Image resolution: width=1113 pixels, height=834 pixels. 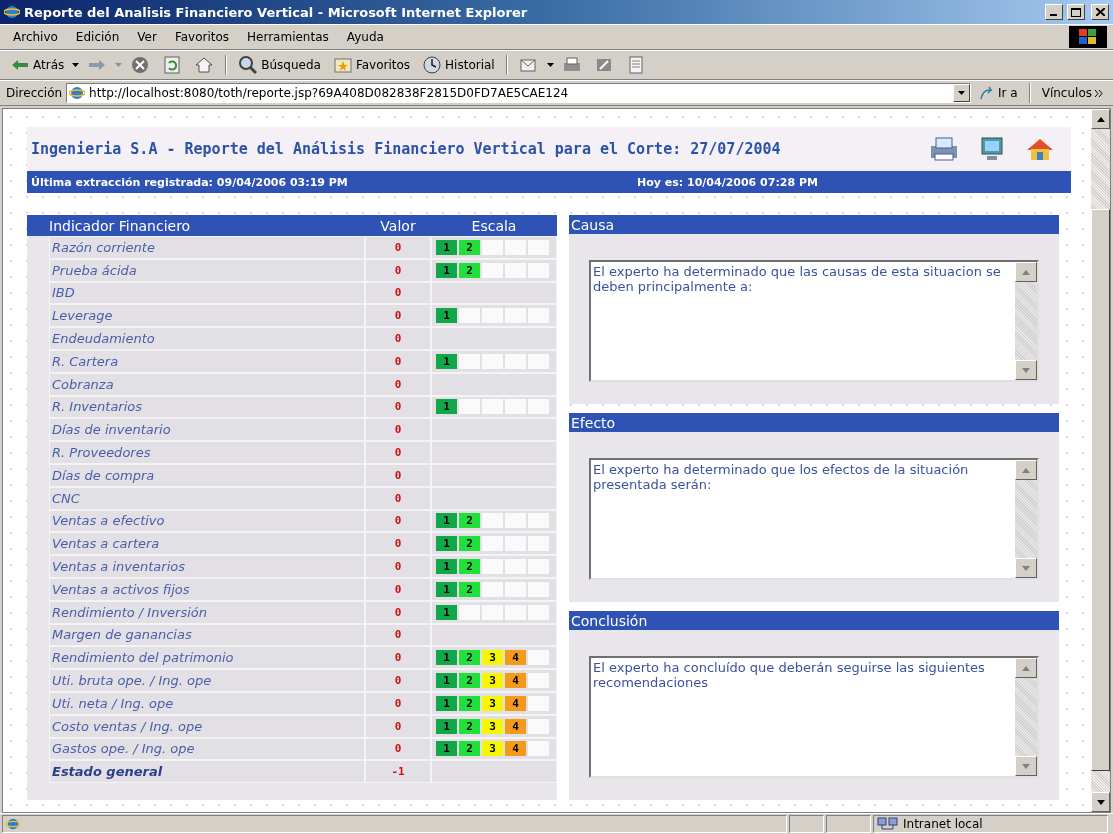 I want to click on menu-item: Favoritos, so click(x=202, y=37).